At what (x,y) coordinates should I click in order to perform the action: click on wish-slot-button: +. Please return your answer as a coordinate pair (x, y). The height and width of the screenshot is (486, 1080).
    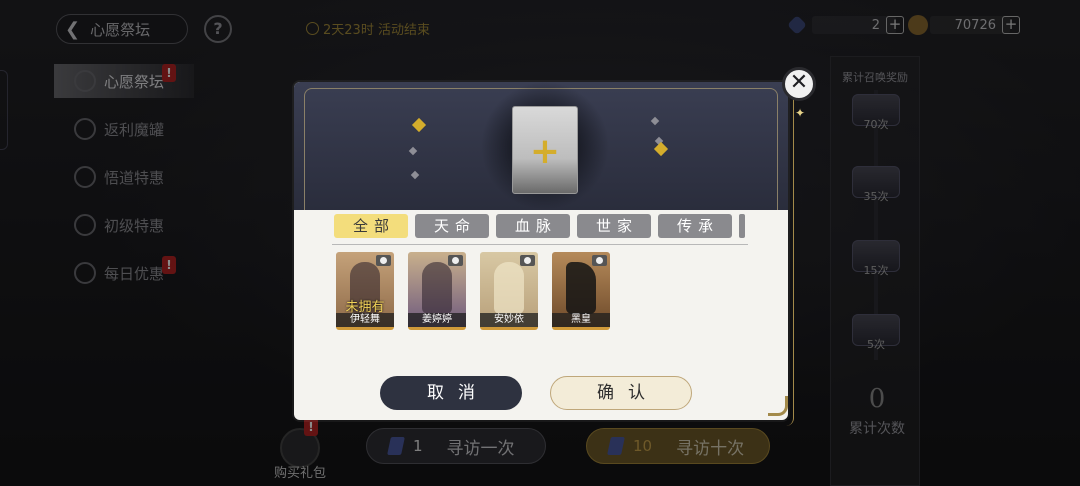
    Looking at the image, I should click on (545, 150).